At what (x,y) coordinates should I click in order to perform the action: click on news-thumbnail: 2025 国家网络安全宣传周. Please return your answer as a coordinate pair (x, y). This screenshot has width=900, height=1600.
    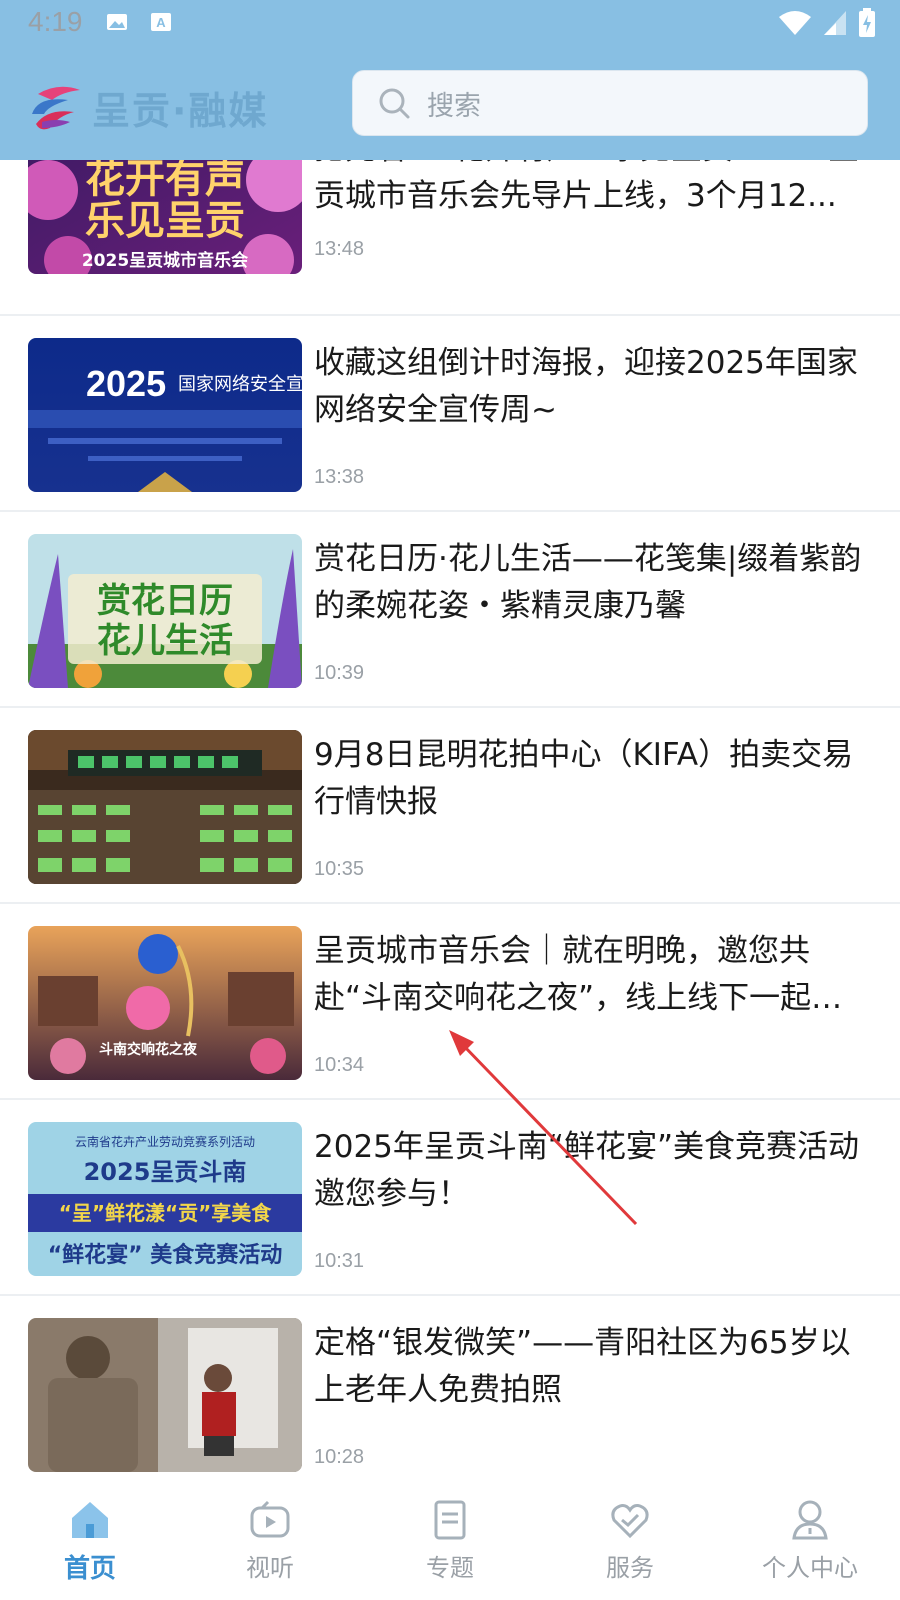
    Looking at the image, I should click on (165, 415).